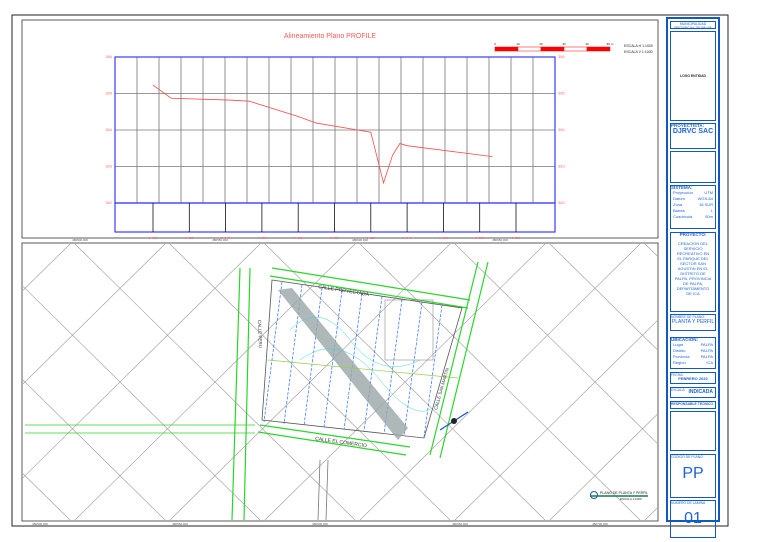  Describe the element at coordinates (624, 493) in the screenshot. I see `plan-title: PLANO DE PLANTA Y PERFIL` at that location.